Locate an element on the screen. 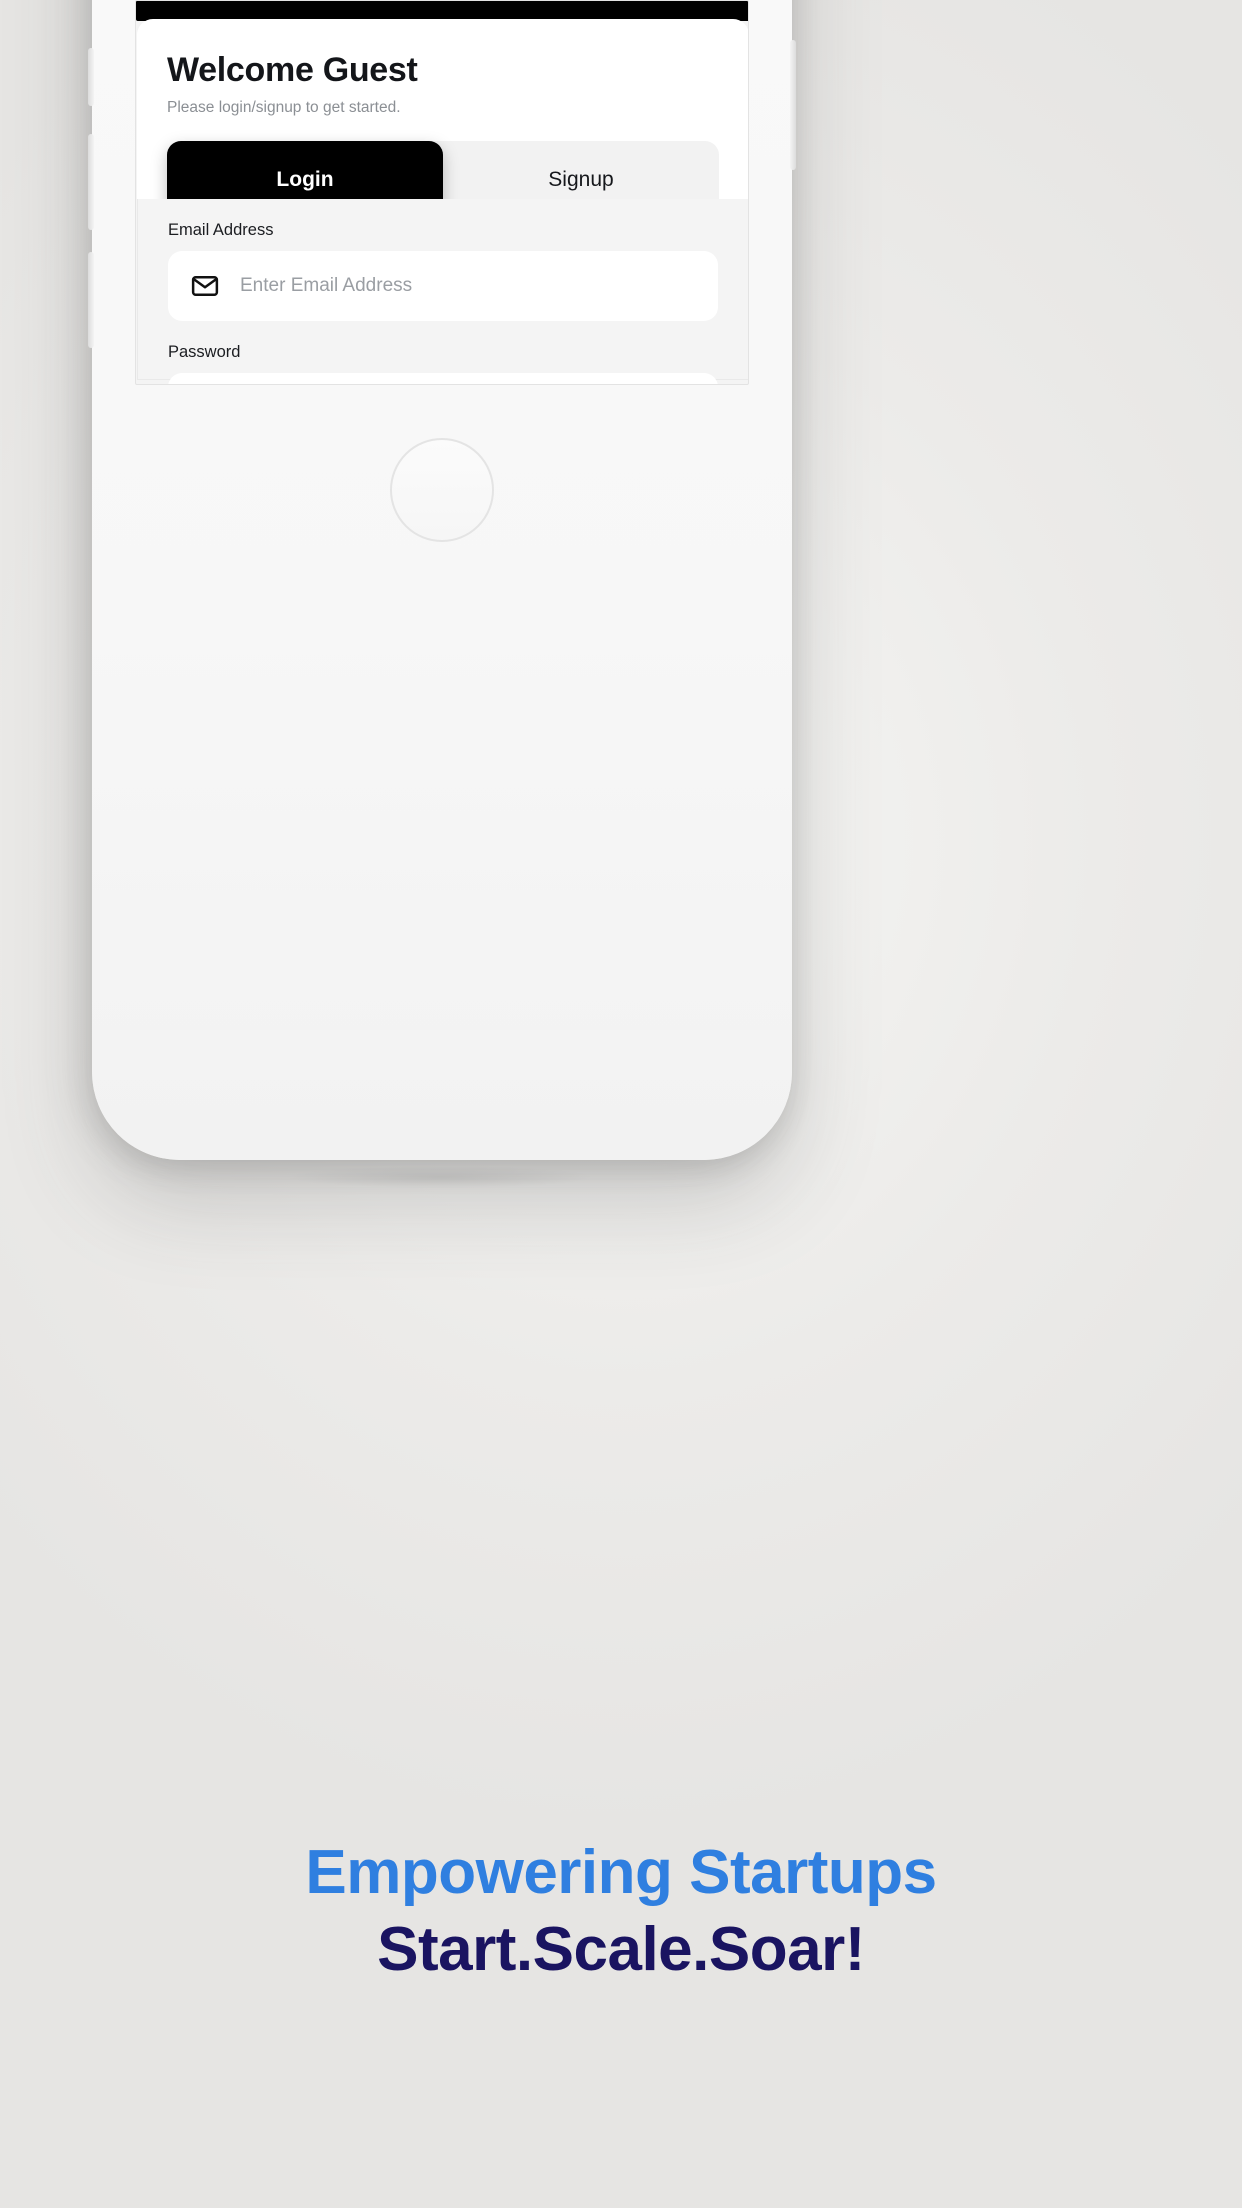 The height and width of the screenshot is (2208, 1242). device-button-power is located at coordinates (793, 105).